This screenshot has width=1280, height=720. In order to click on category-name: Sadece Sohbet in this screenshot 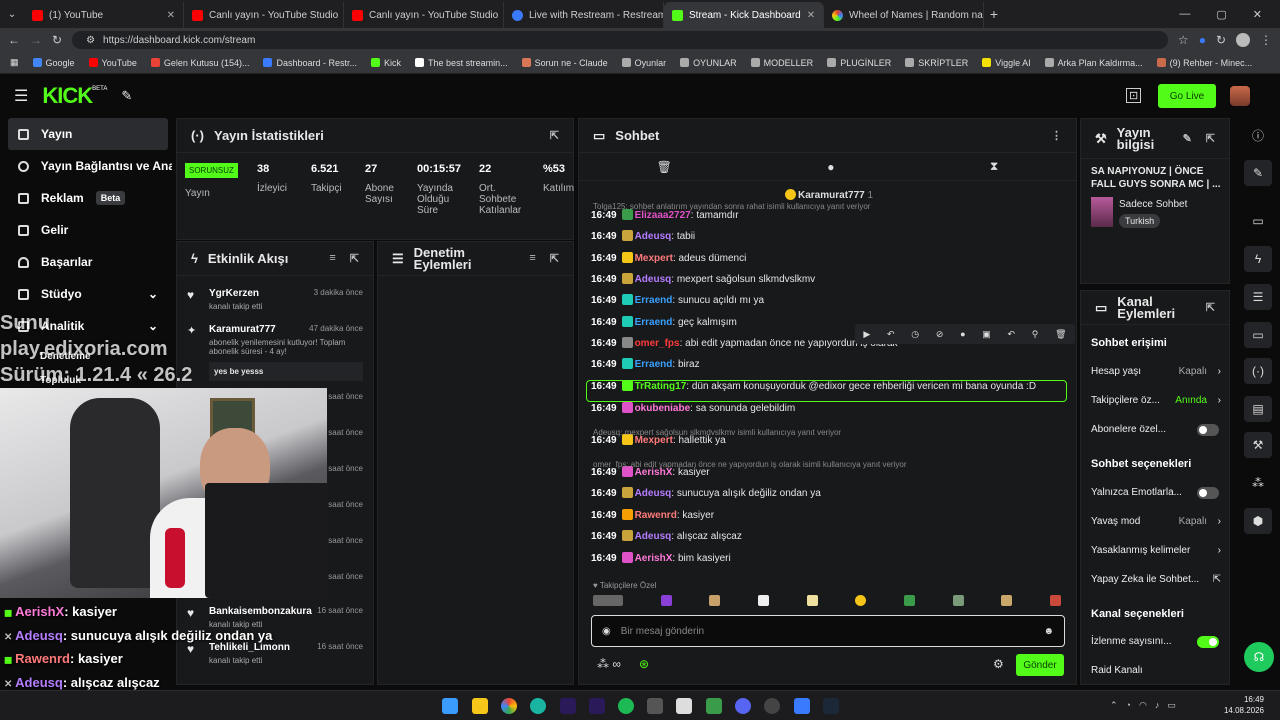, I will do `click(1153, 204)`.